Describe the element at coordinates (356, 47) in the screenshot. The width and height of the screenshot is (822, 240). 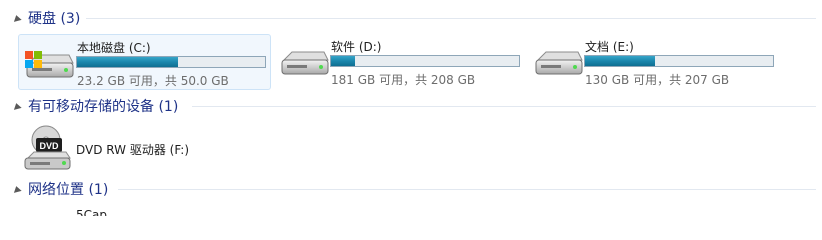
I see `drive-name: 软件 (D:)` at that location.